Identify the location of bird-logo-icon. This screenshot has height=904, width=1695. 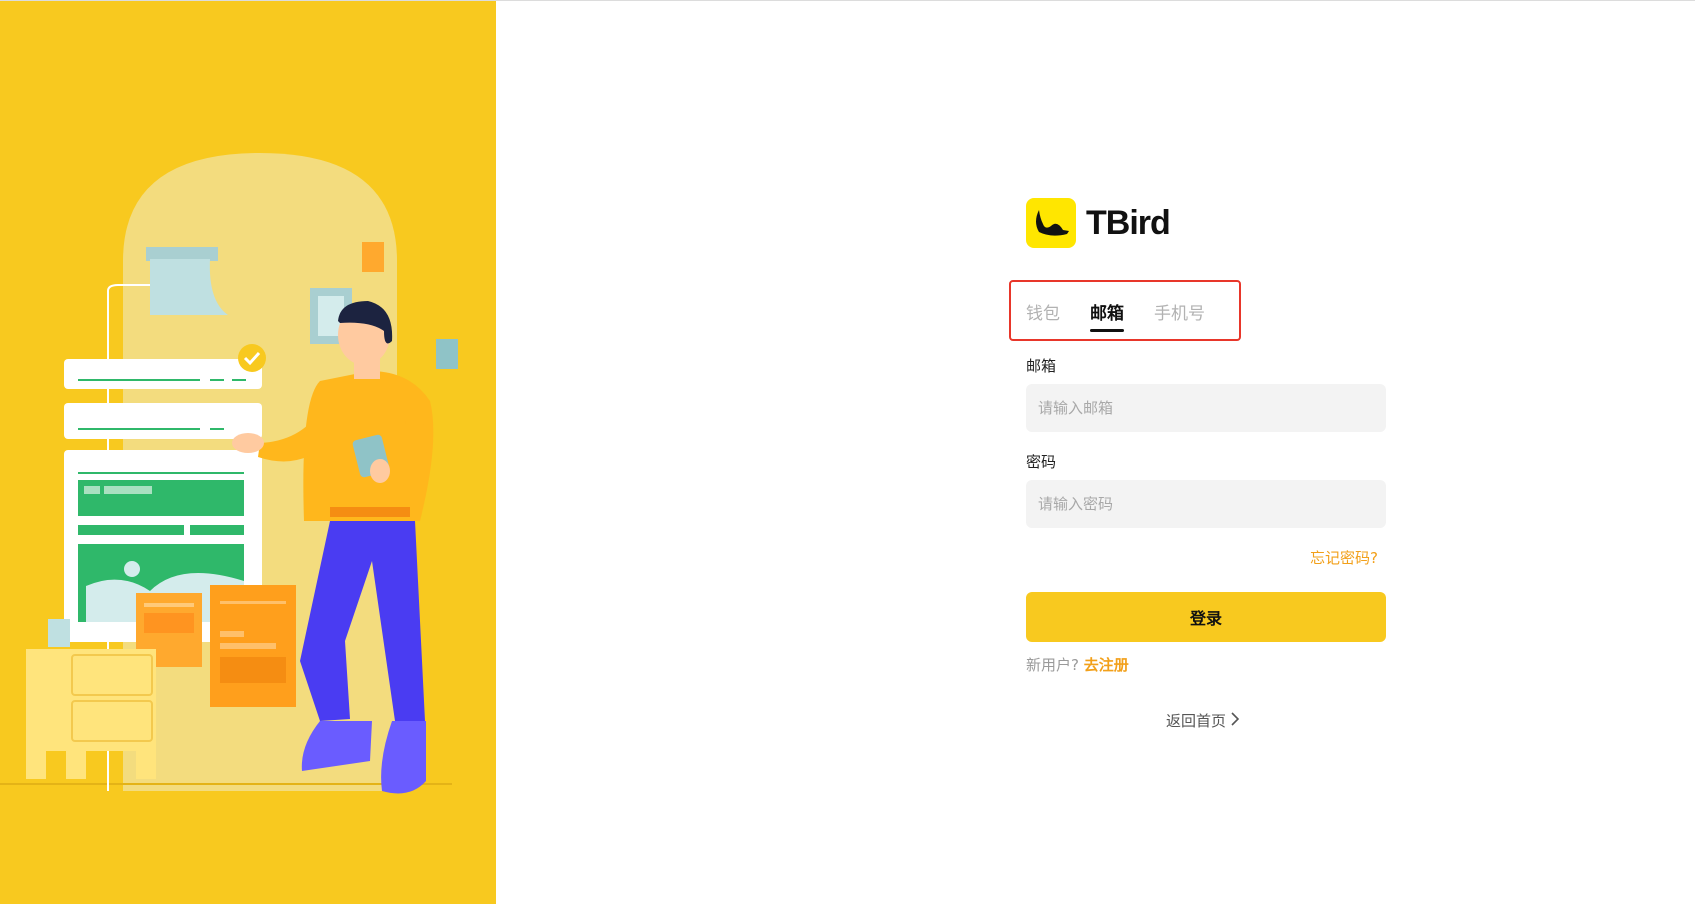
(1051, 223).